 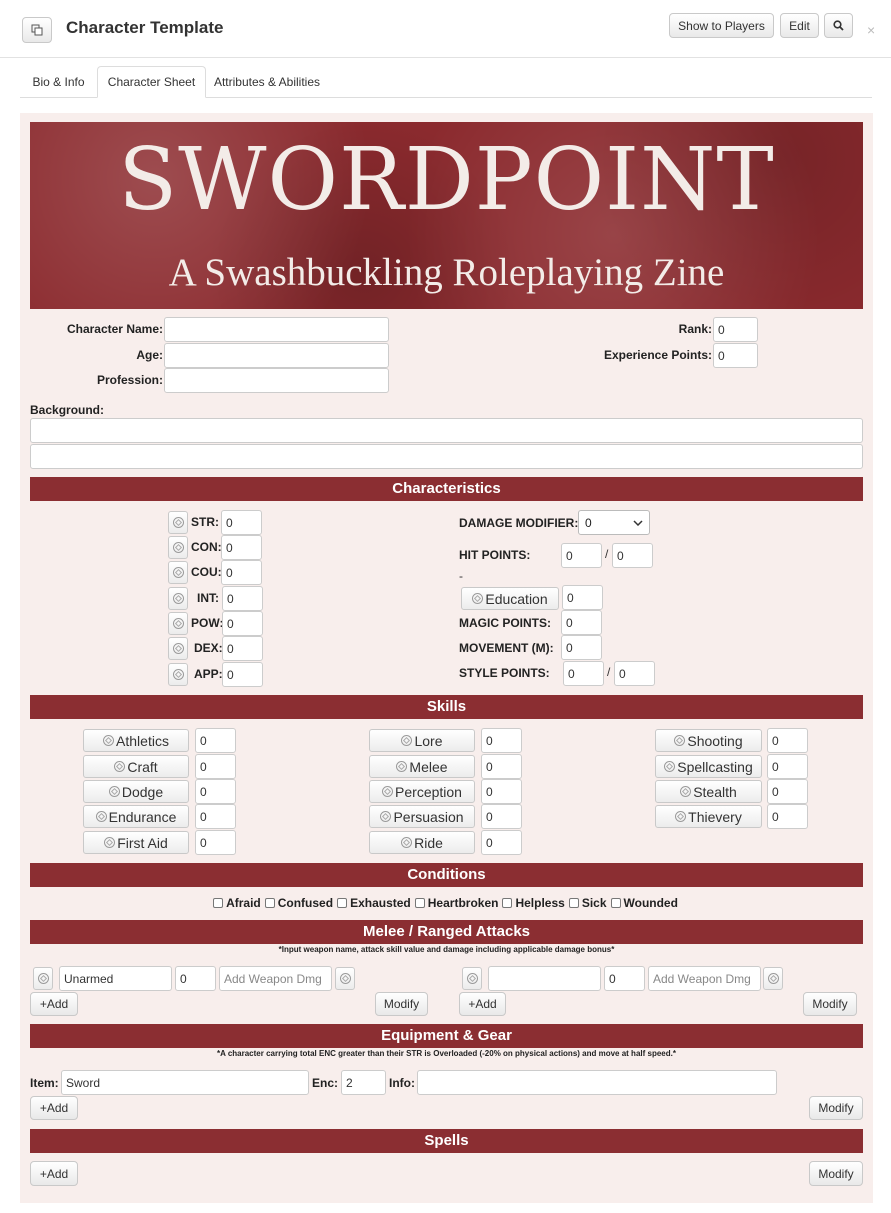 I want to click on attack-skill-input-2: 0, so click(x=624, y=978).